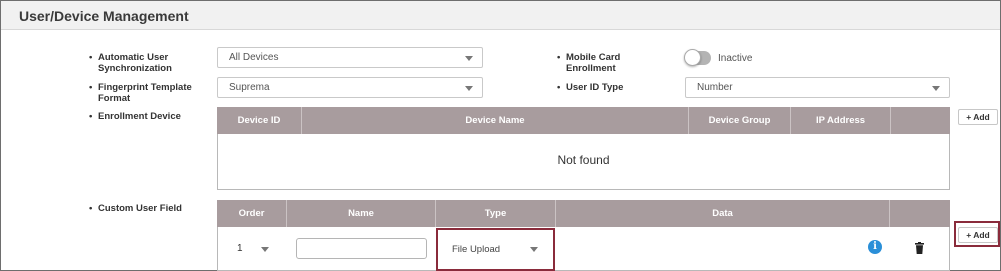 Image resolution: width=1001 pixels, height=271 pixels. I want to click on fingerprint-format-select: Suprema, so click(350, 87).